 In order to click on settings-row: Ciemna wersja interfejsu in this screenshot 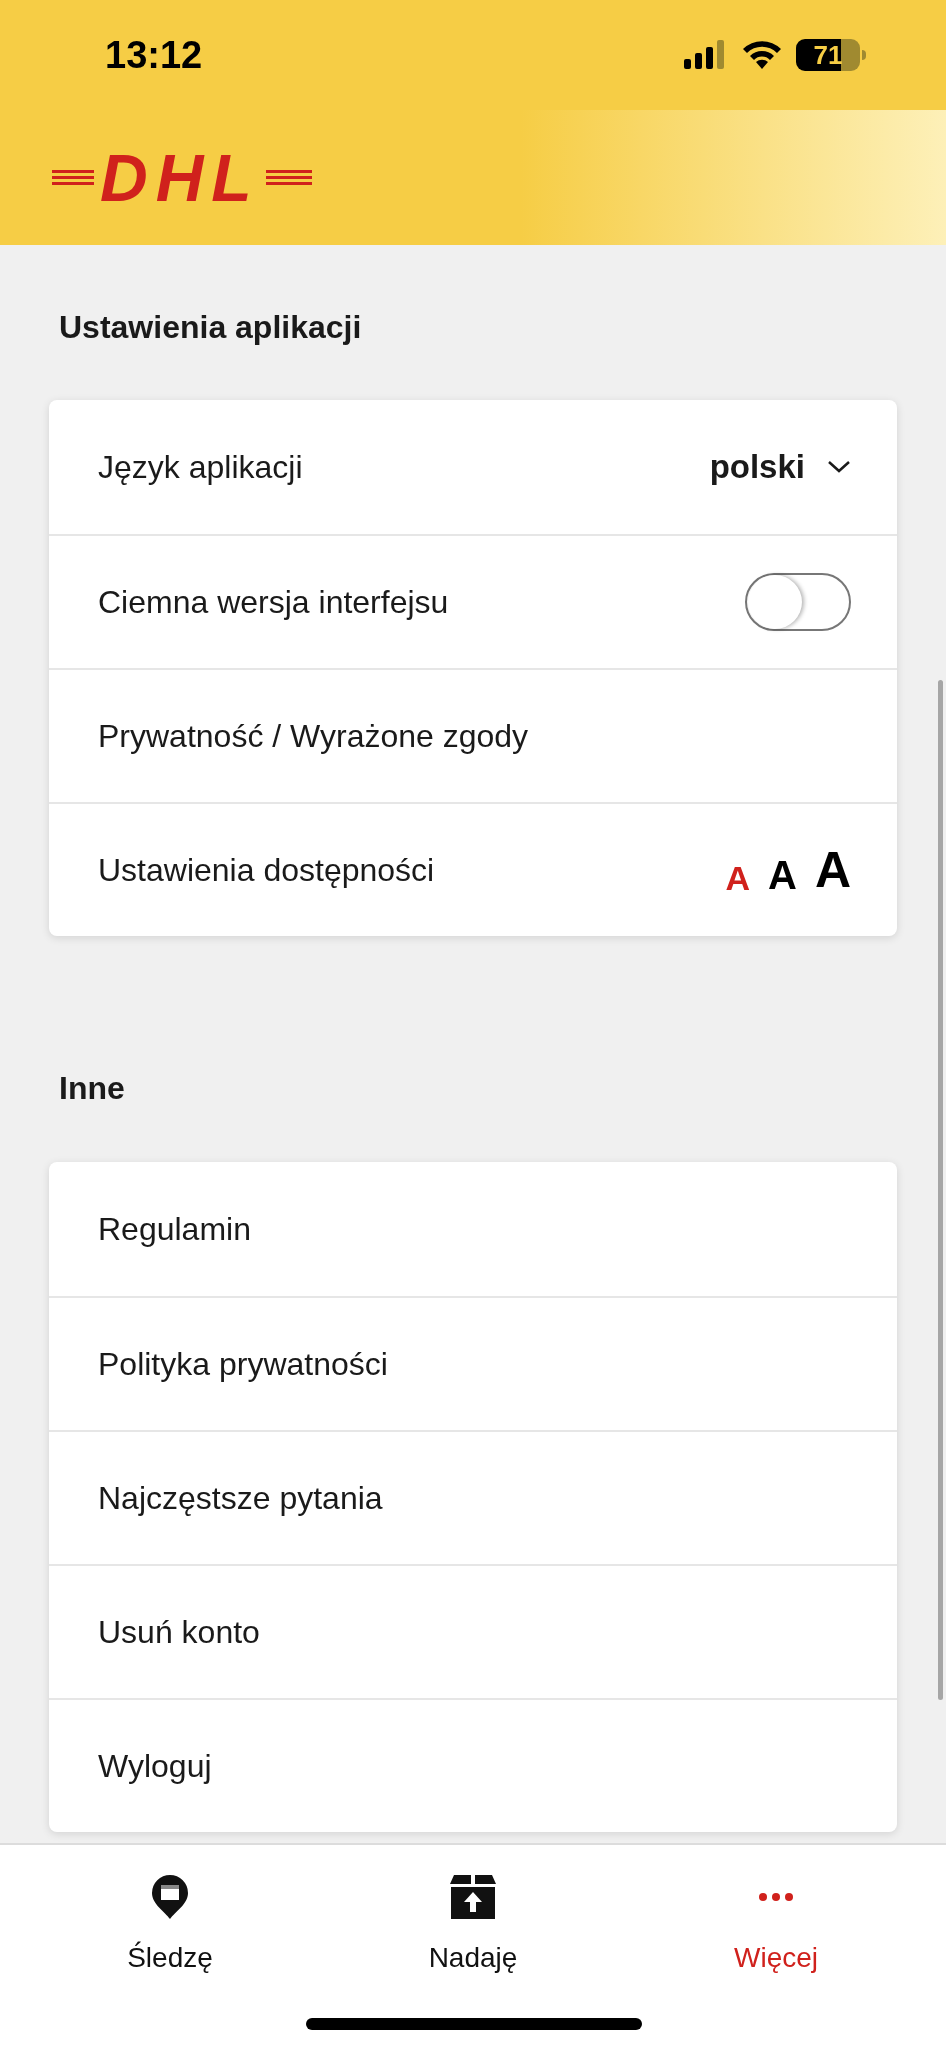, I will do `click(473, 601)`.